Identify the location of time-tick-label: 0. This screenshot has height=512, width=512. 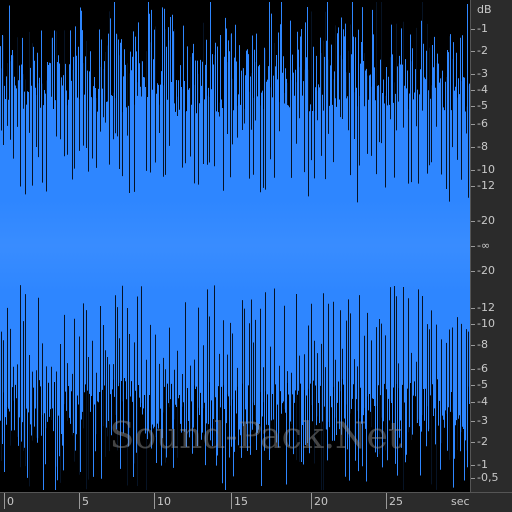
(10, 501).